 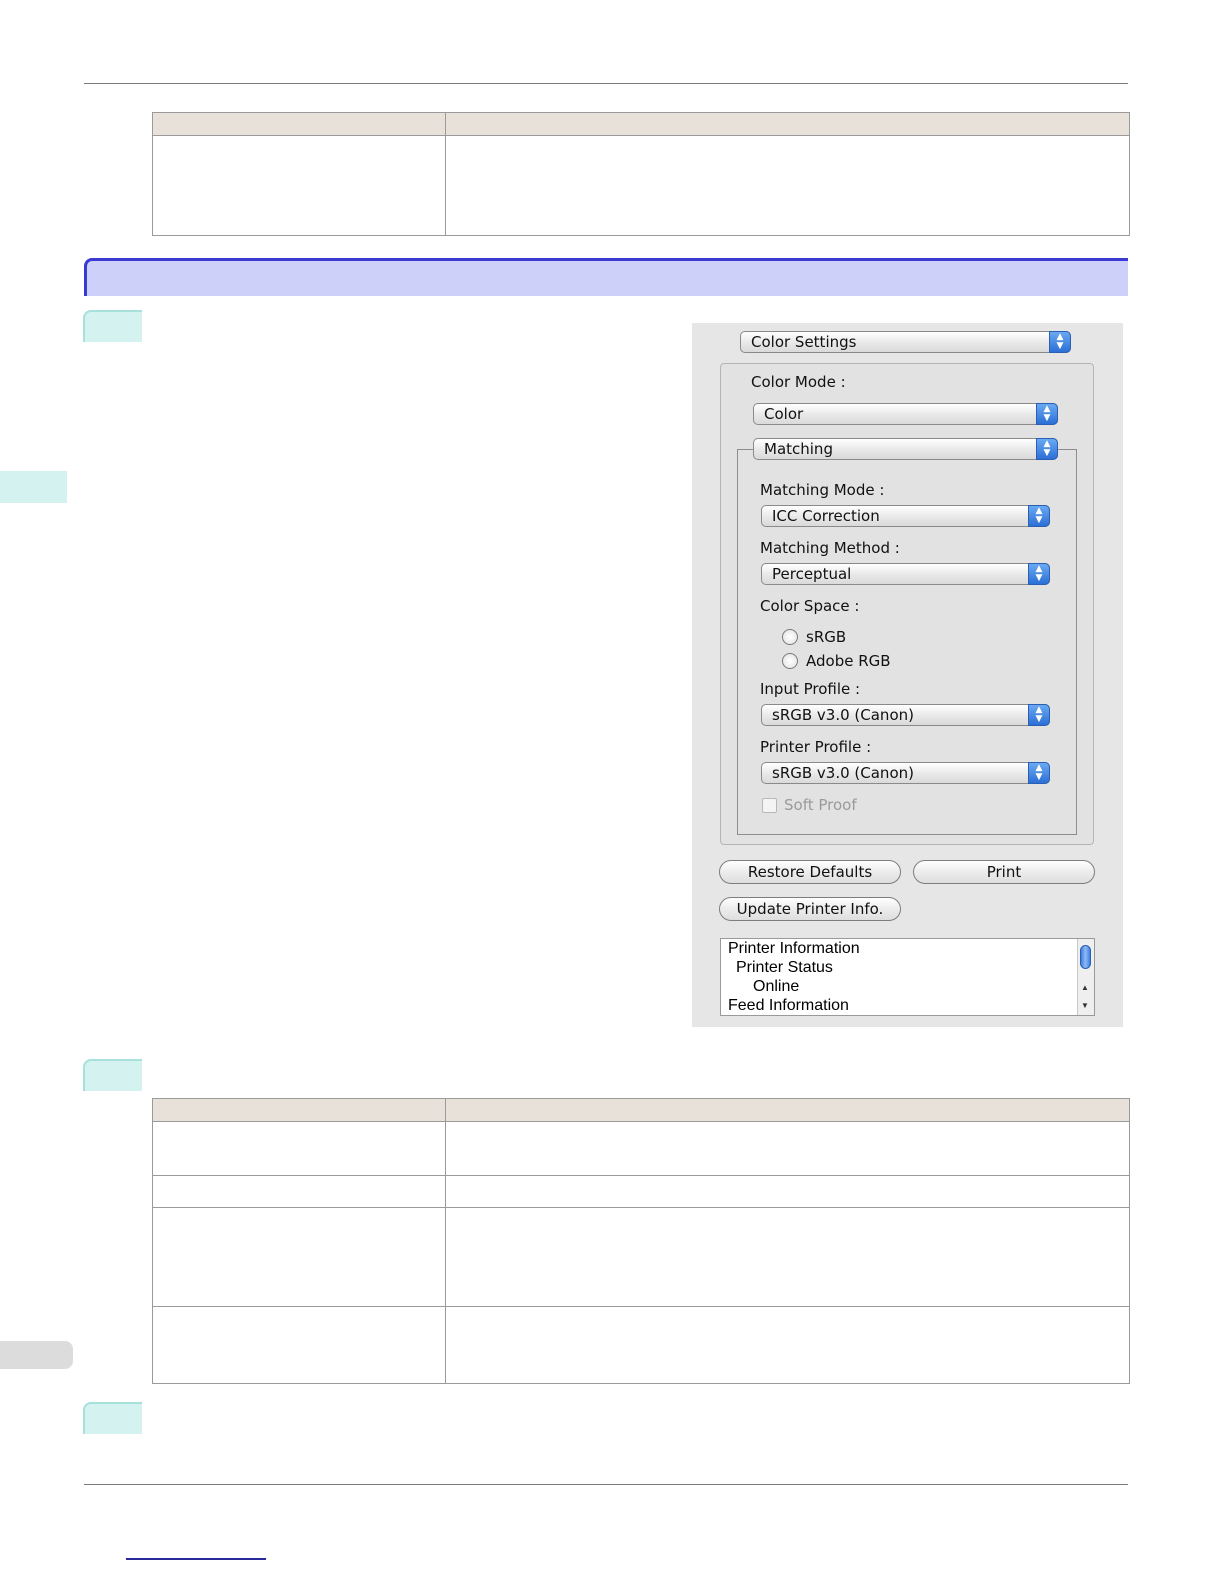 I want to click on preset-popup: Color Settings ▲ ▼, so click(x=905, y=342).